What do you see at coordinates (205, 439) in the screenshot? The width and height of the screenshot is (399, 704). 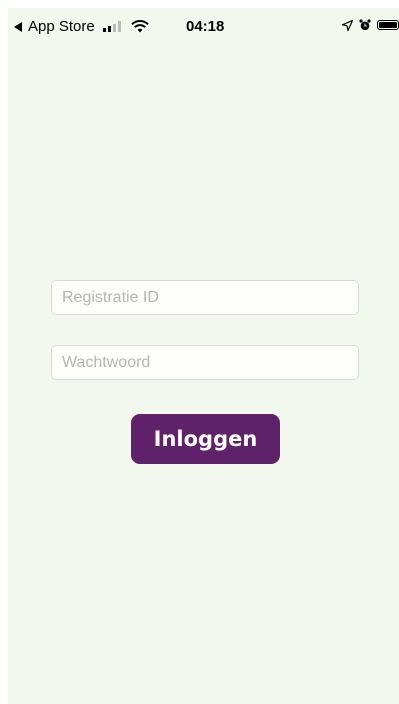 I see `login-button: Inloggen` at bounding box center [205, 439].